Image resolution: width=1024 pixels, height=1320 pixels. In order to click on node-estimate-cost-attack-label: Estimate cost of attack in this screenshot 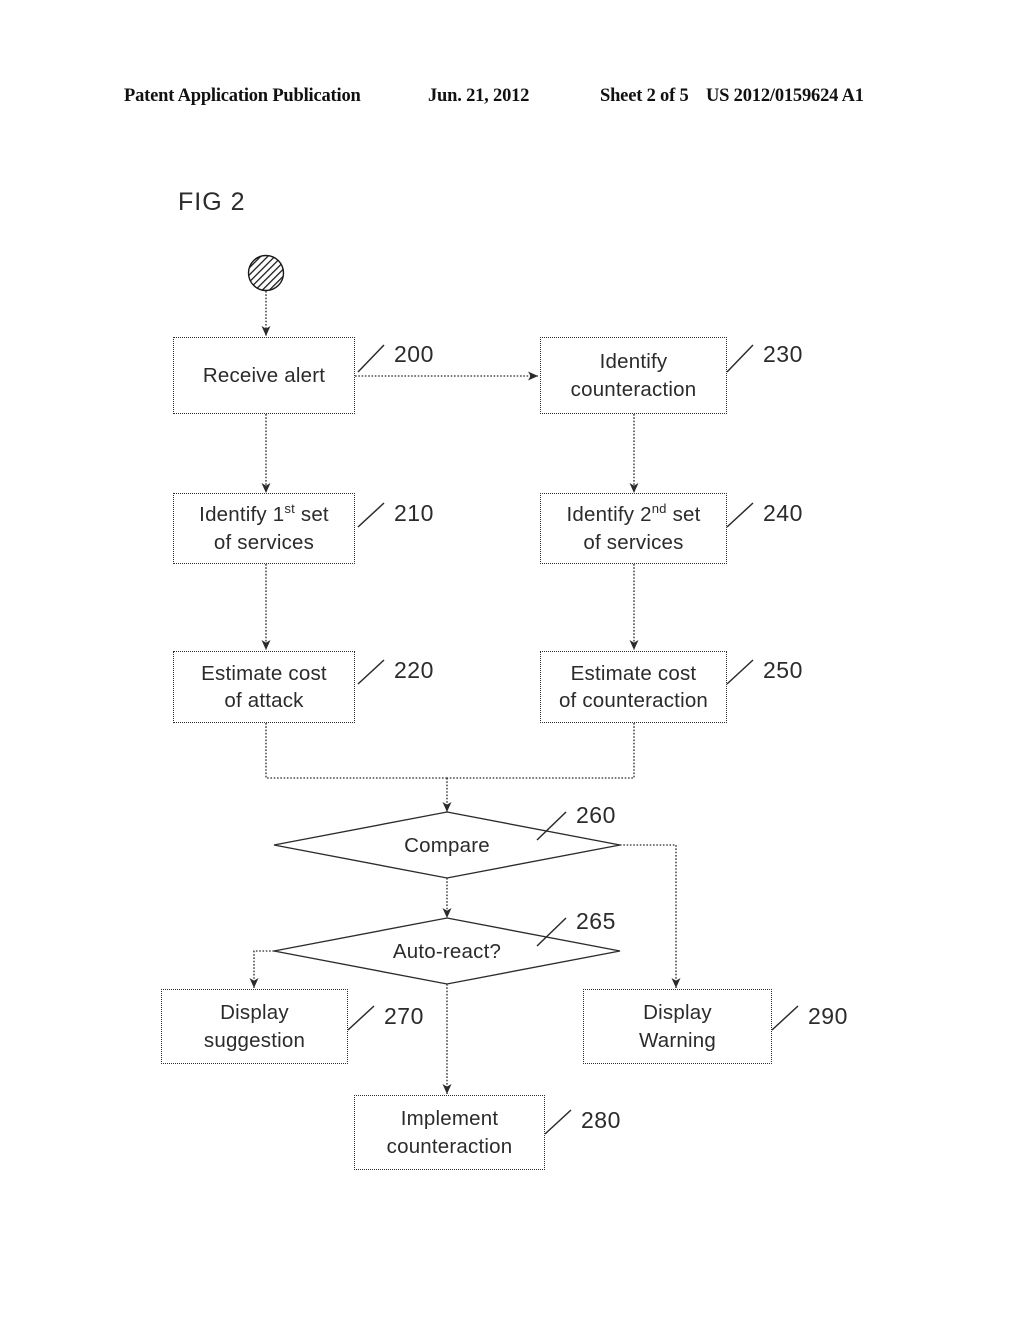, I will do `click(264, 686)`.